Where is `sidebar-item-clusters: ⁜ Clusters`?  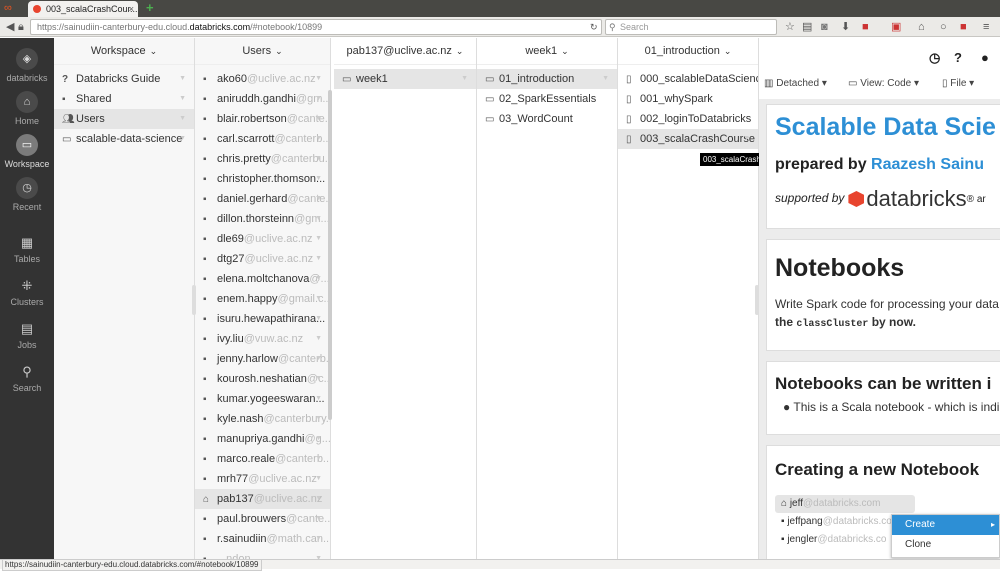
sidebar-item-clusters: ⁜ Clusters is located at coordinates (27, 292).